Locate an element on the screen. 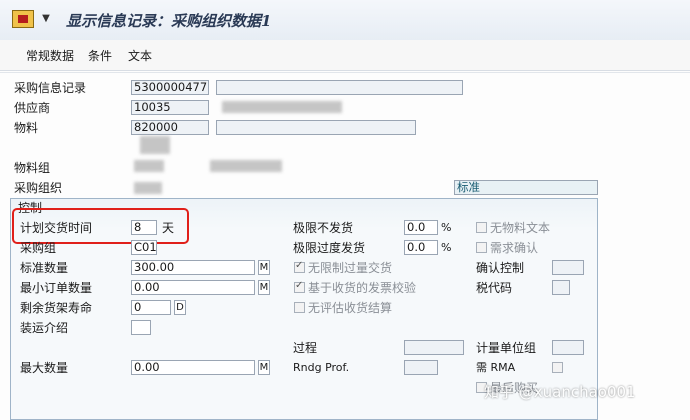  shelf-life-label: 剩余货架寿命 is located at coordinates (56, 308).